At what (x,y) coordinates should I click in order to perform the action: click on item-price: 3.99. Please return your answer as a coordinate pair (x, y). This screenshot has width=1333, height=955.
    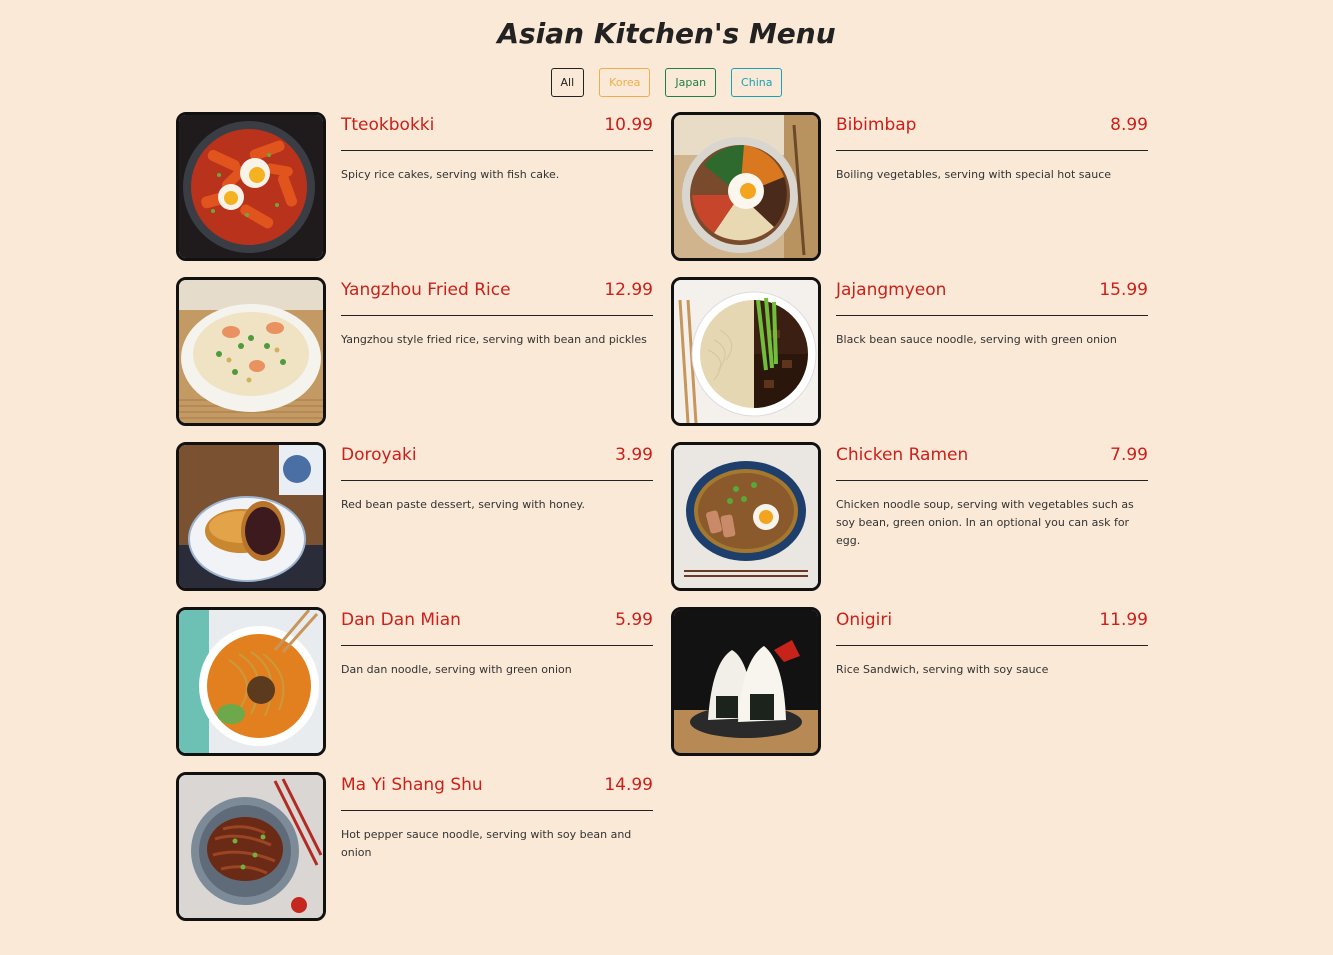
    Looking at the image, I should click on (634, 455).